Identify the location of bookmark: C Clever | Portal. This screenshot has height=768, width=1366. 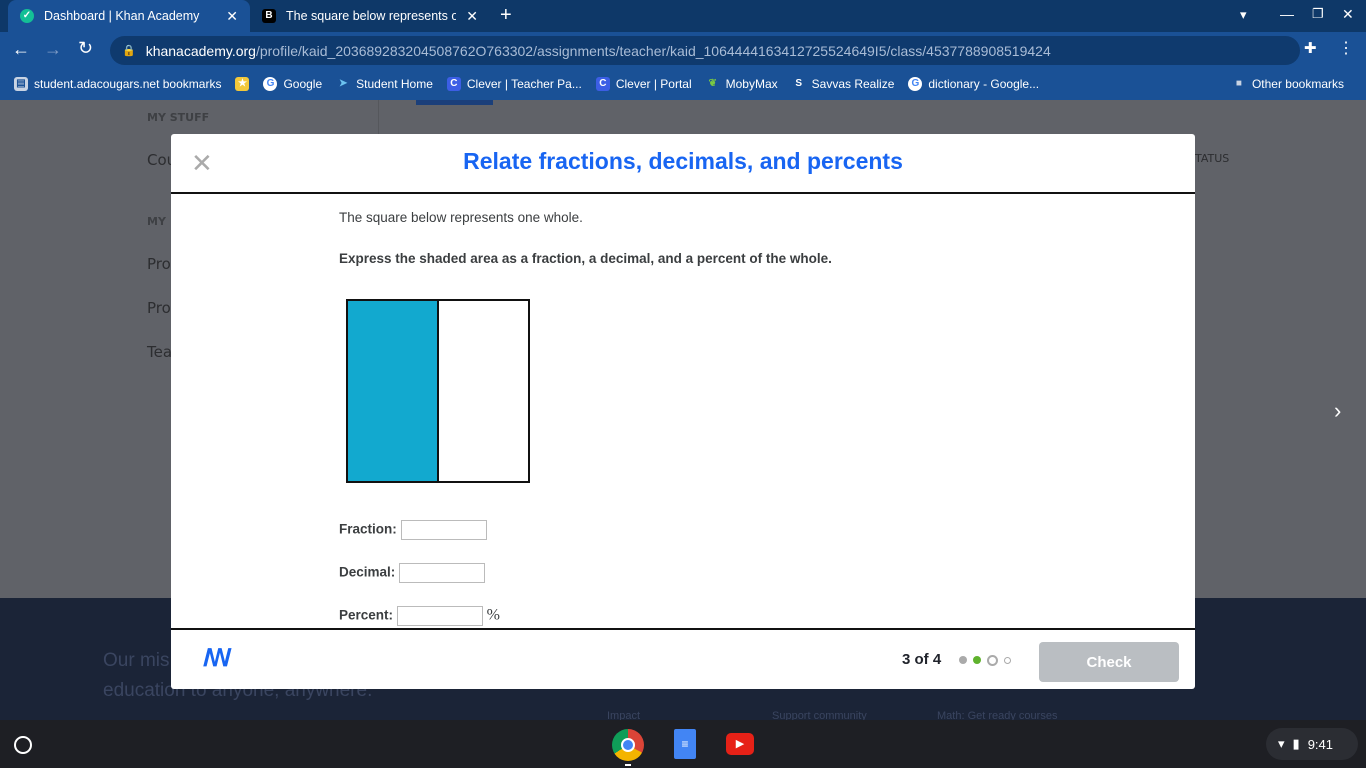
(643, 84).